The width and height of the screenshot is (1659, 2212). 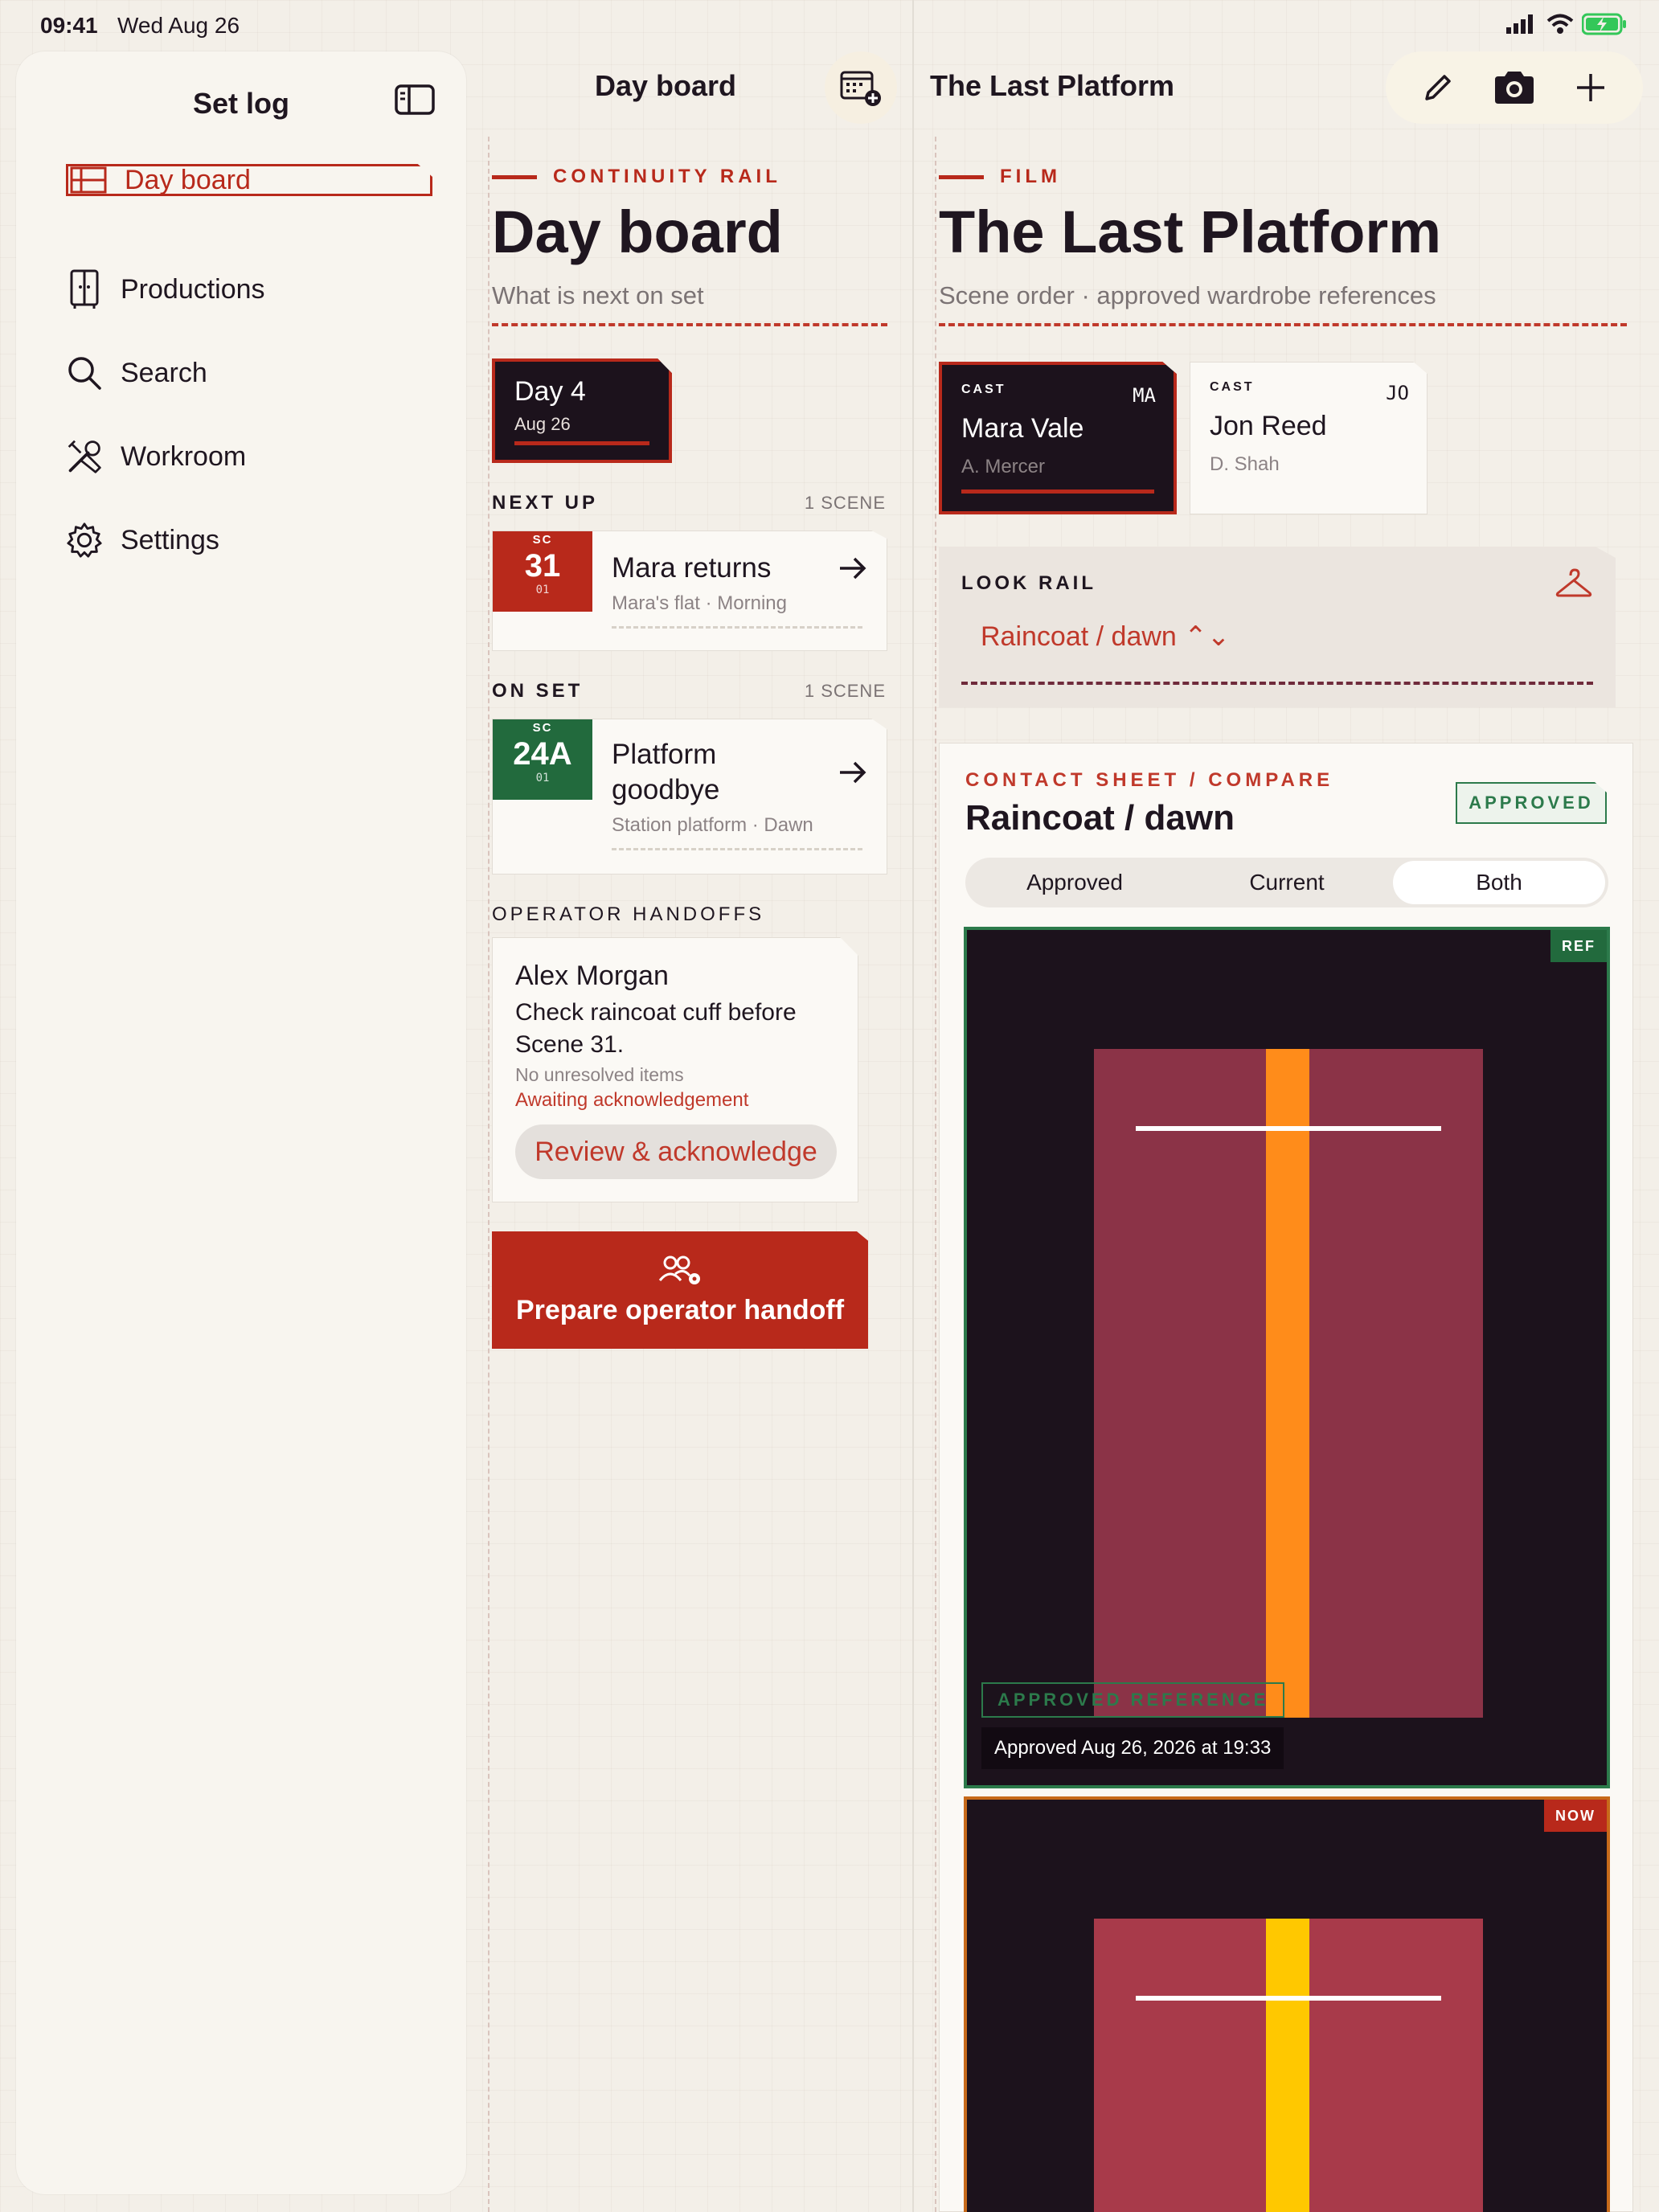 I want to click on sidebar-item-productions: Productions, so click(x=165, y=289).